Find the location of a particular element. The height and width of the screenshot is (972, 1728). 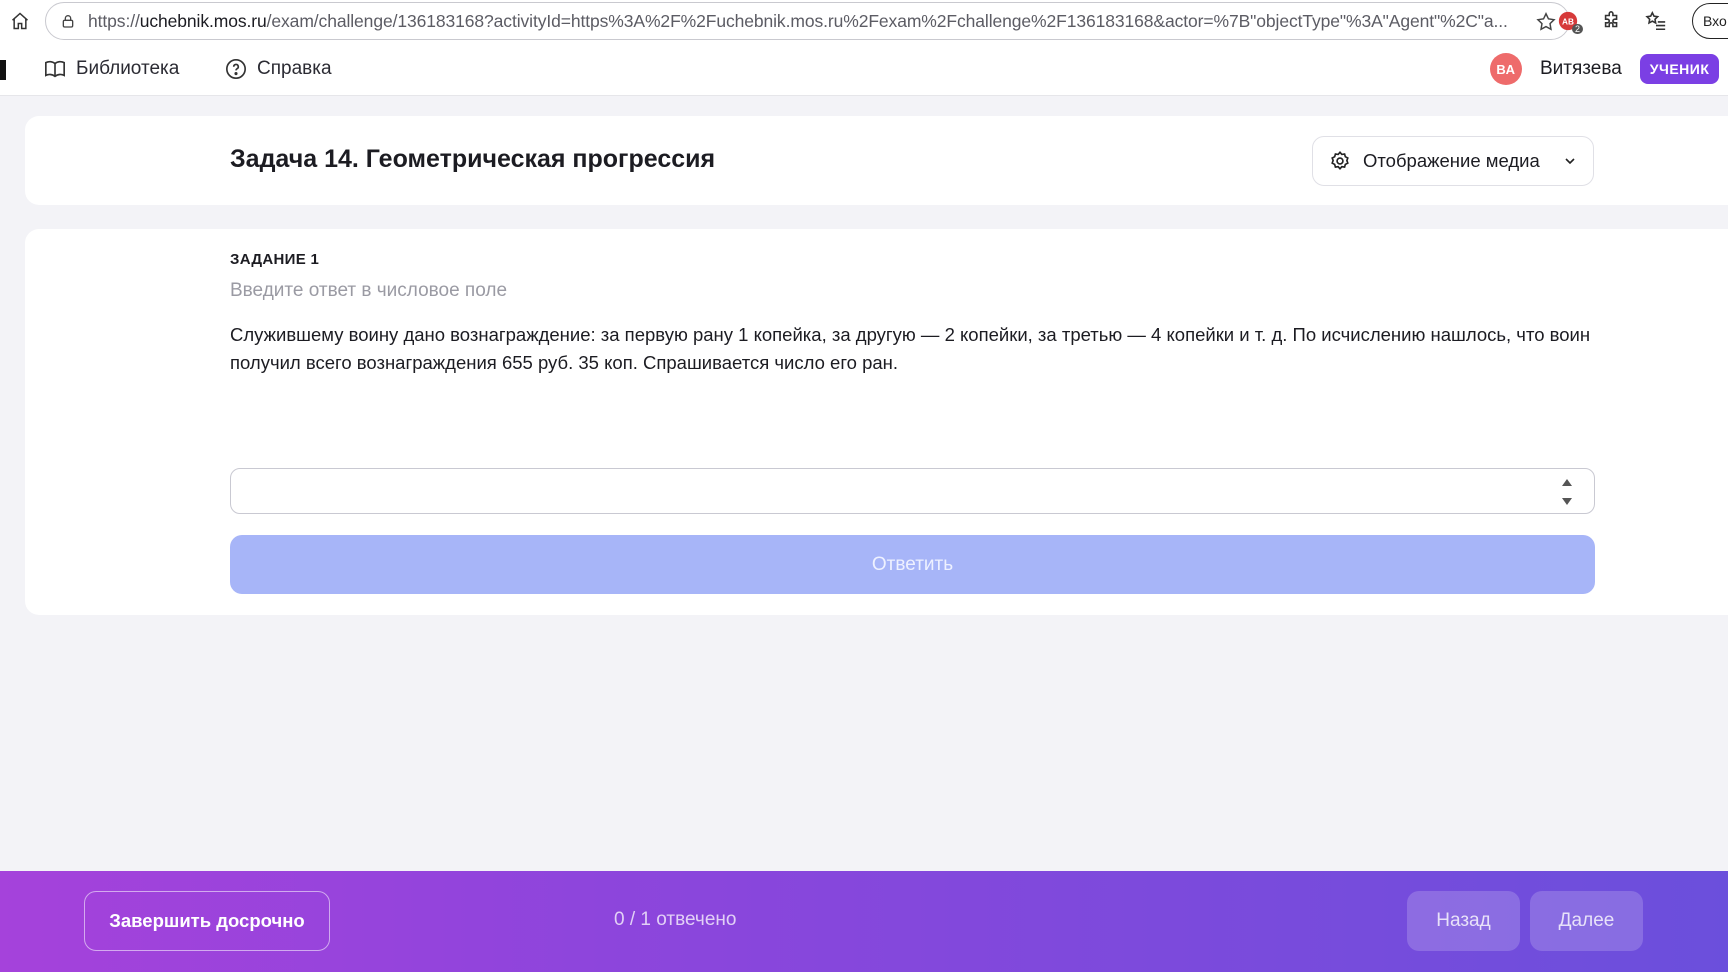

nav-library: Библиотека is located at coordinates (111, 69).